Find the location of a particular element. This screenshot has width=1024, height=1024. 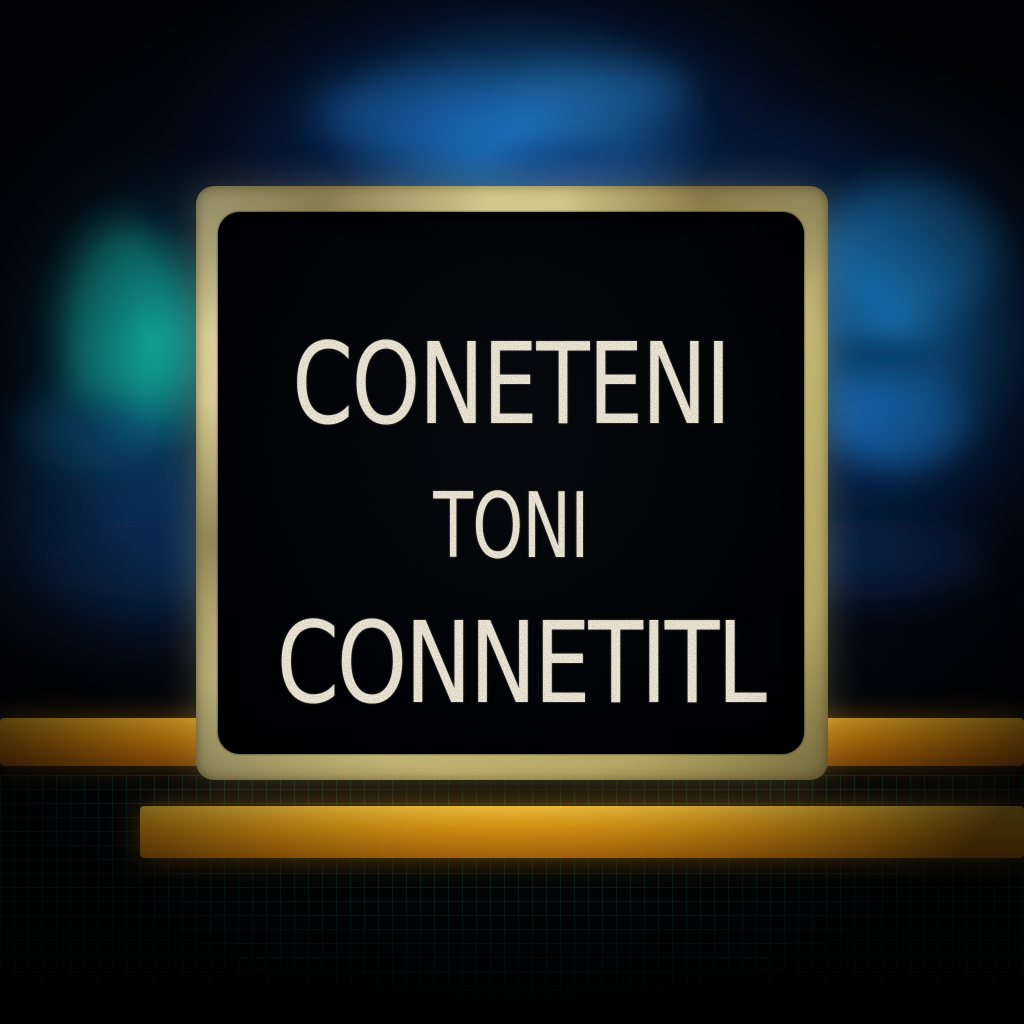

sign-text-line-2: TONI is located at coordinates (511, 526).